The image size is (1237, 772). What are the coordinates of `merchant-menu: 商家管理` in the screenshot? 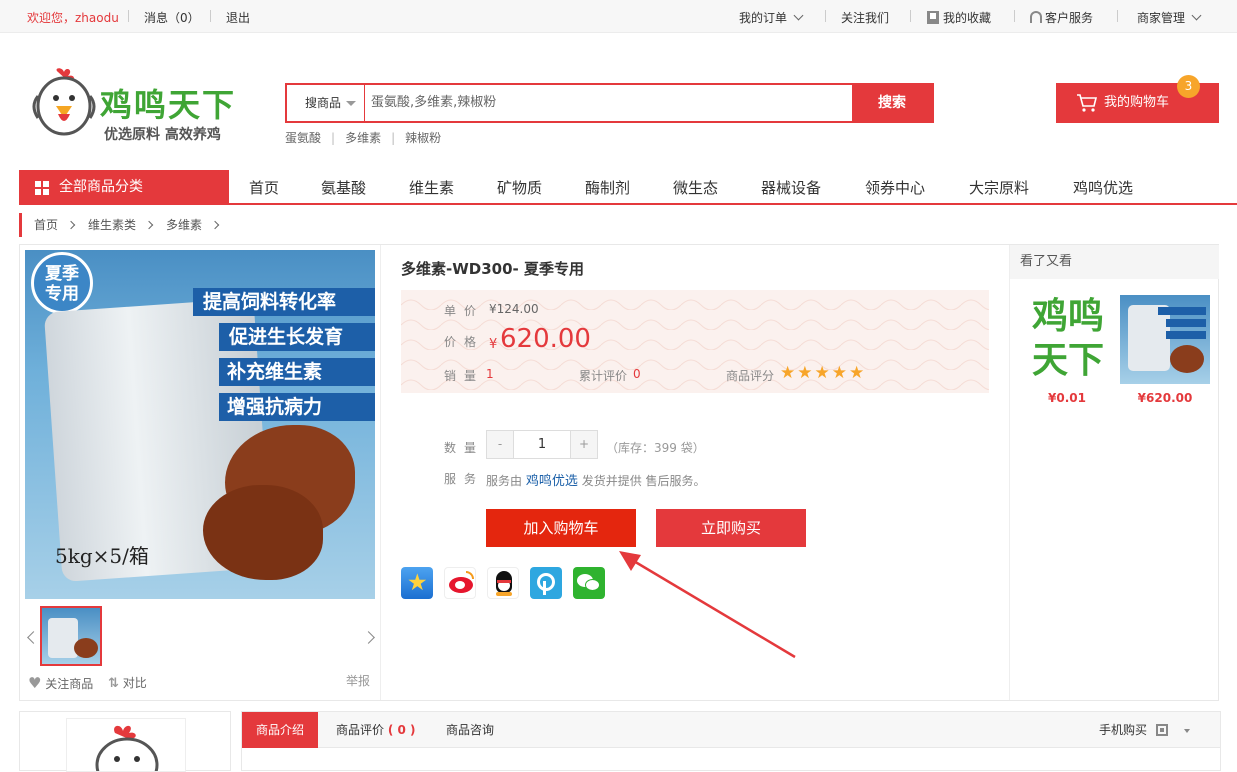 It's located at (1169, 17).